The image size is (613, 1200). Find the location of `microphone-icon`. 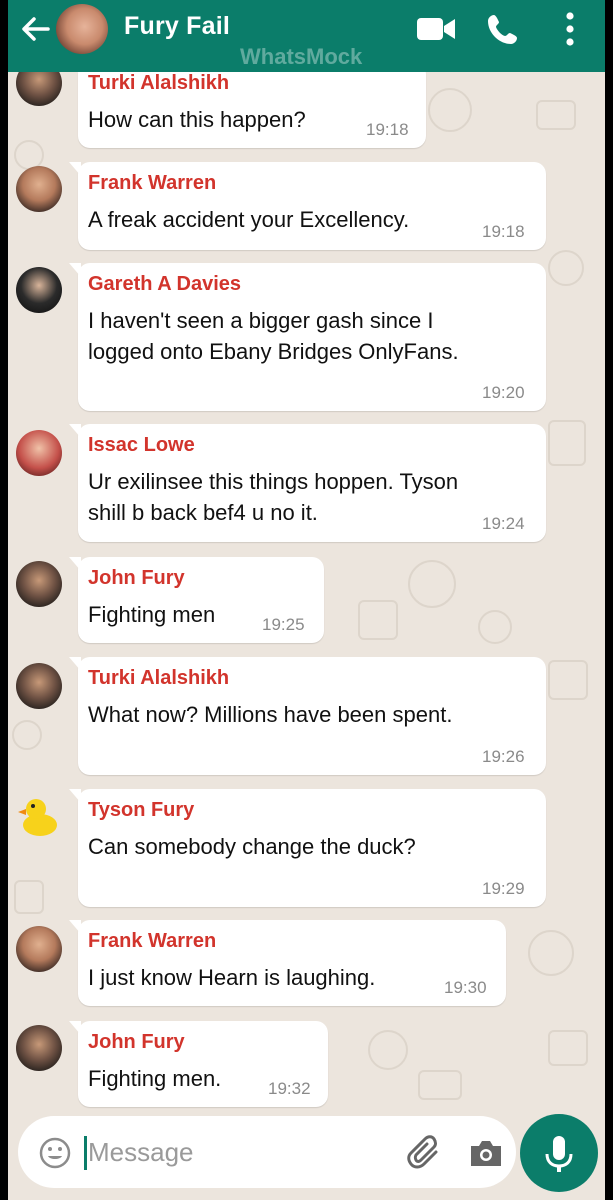

microphone-icon is located at coordinates (559, 1154).